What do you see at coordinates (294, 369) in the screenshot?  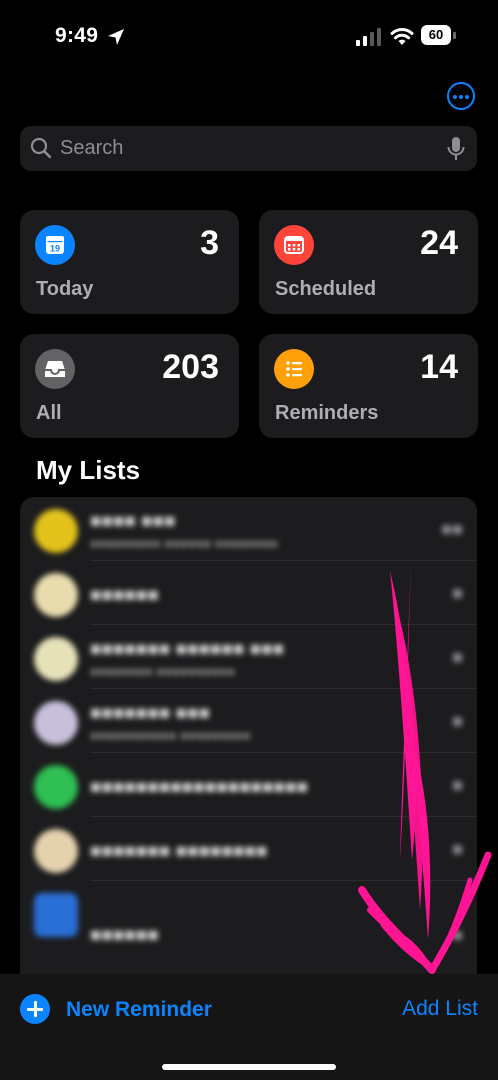 I see `list-bullet-icon` at bounding box center [294, 369].